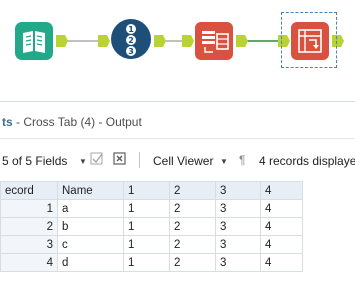 The width and height of the screenshot is (355, 297). I want to click on record-id-tool: 1 2 3, so click(131, 39).